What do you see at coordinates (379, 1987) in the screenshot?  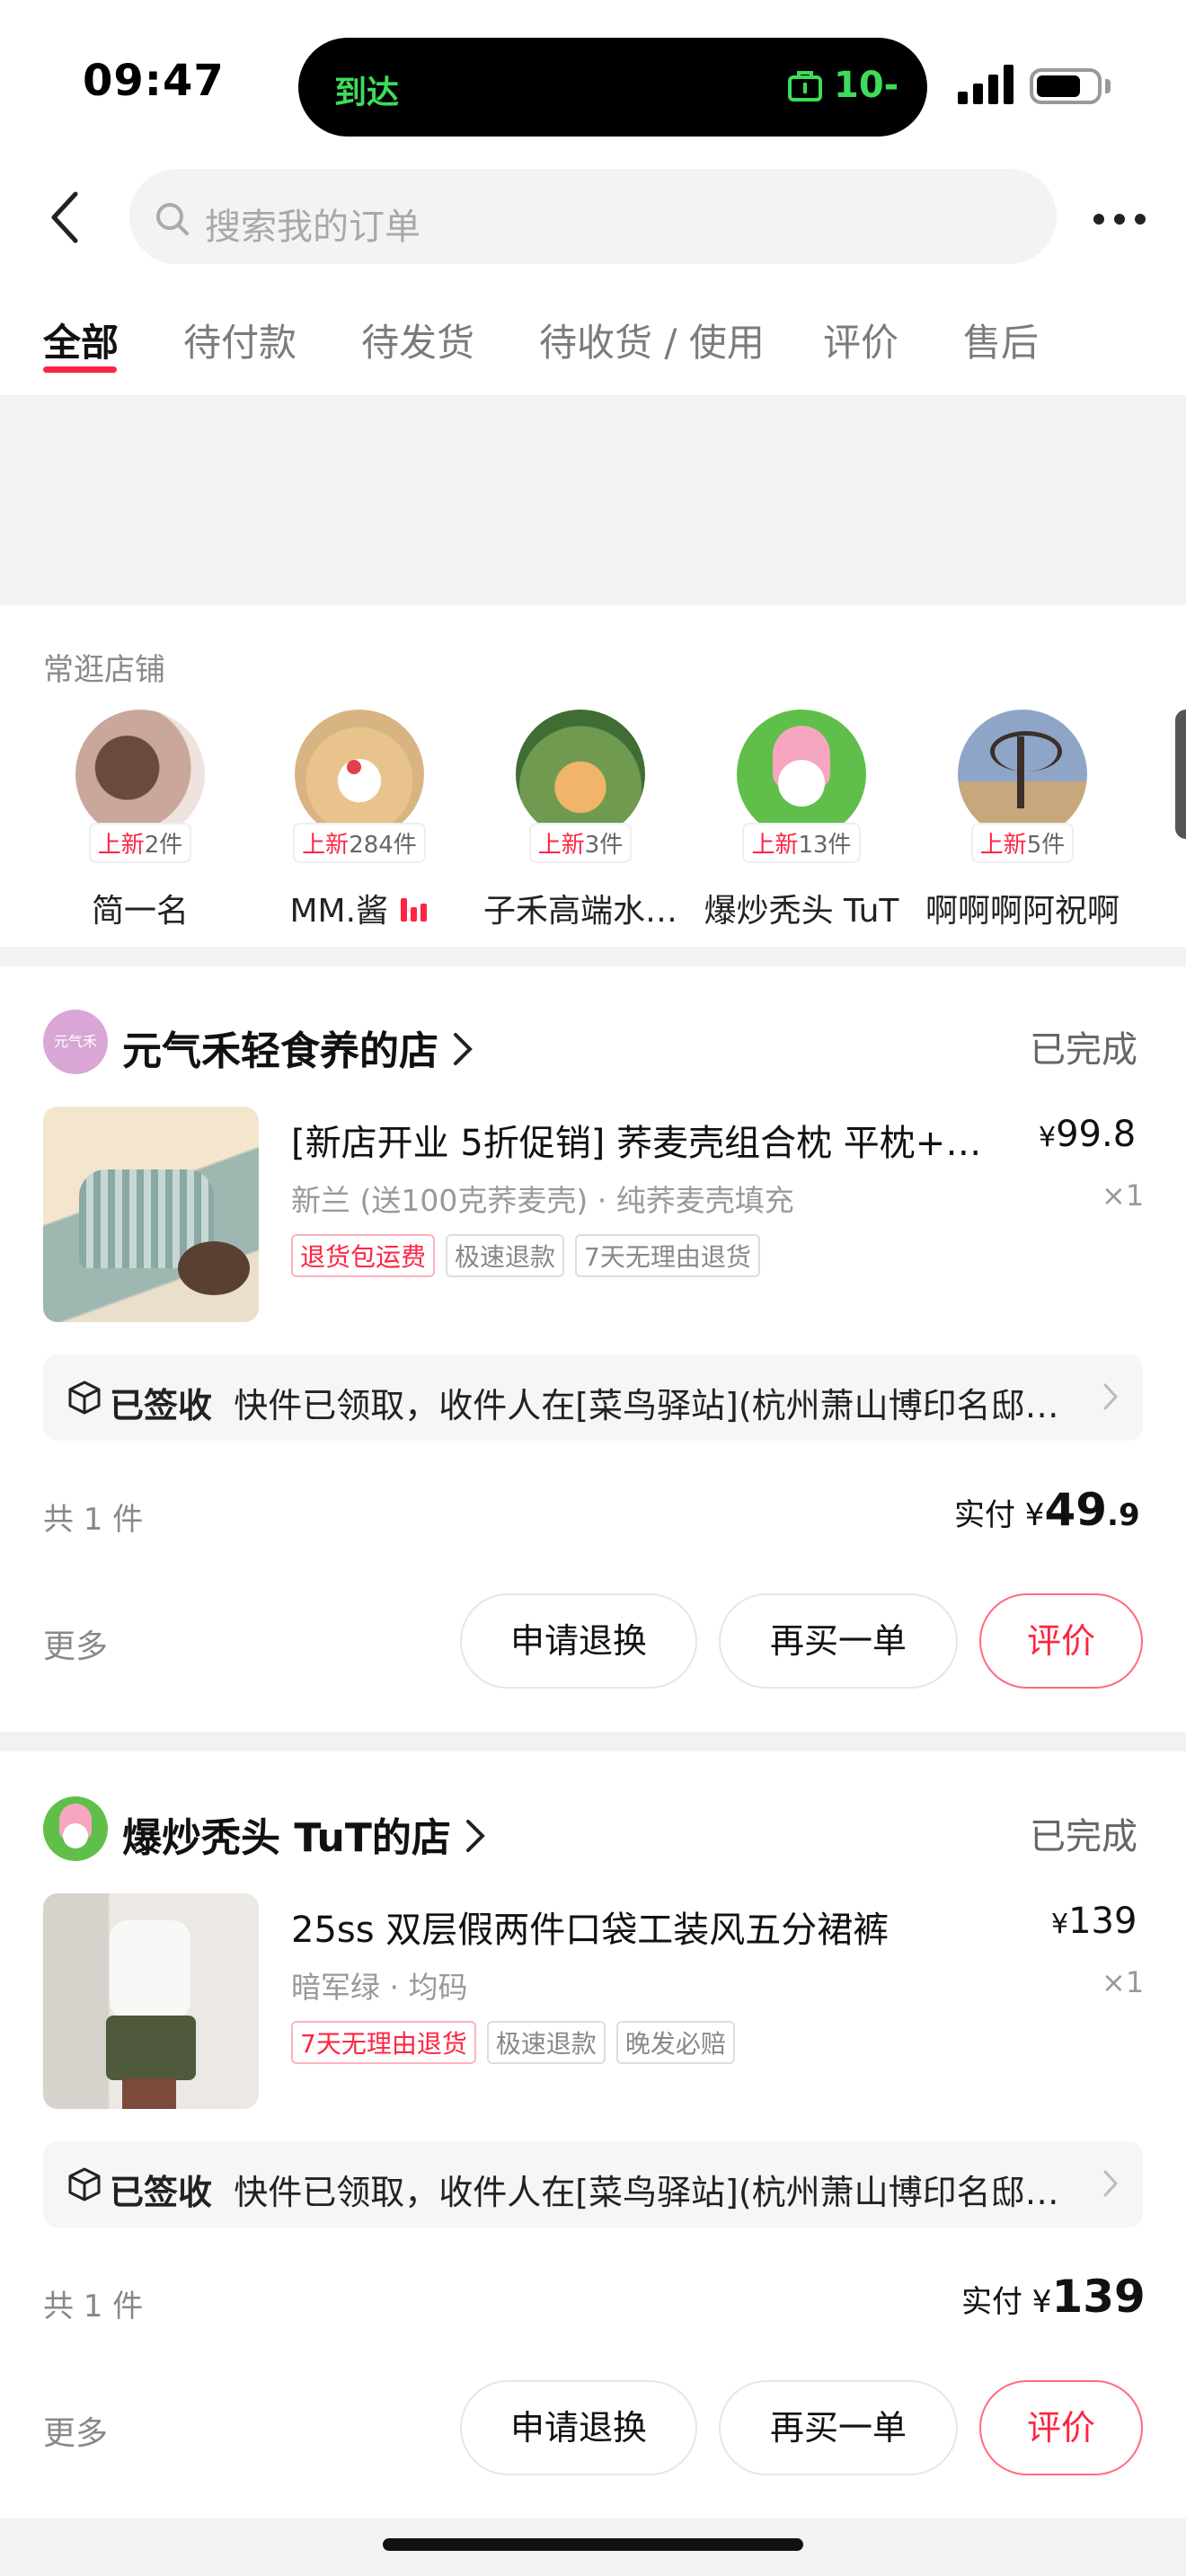 I see `product-spec: 暗军绿 · 均码` at bounding box center [379, 1987].